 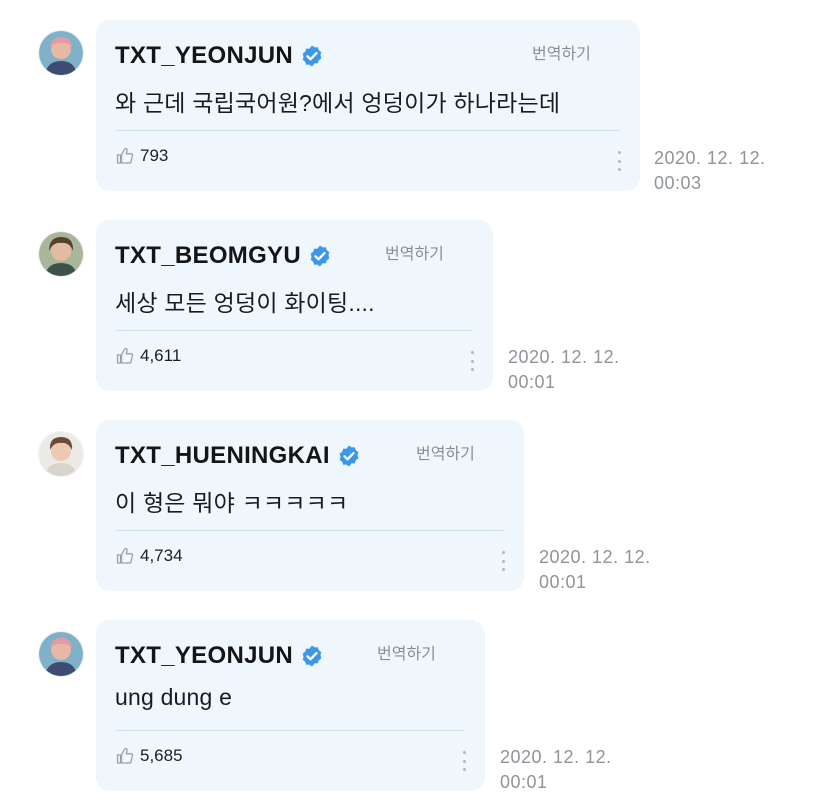 I want to click on like-count: 5,685, so click(x=161, y=755).